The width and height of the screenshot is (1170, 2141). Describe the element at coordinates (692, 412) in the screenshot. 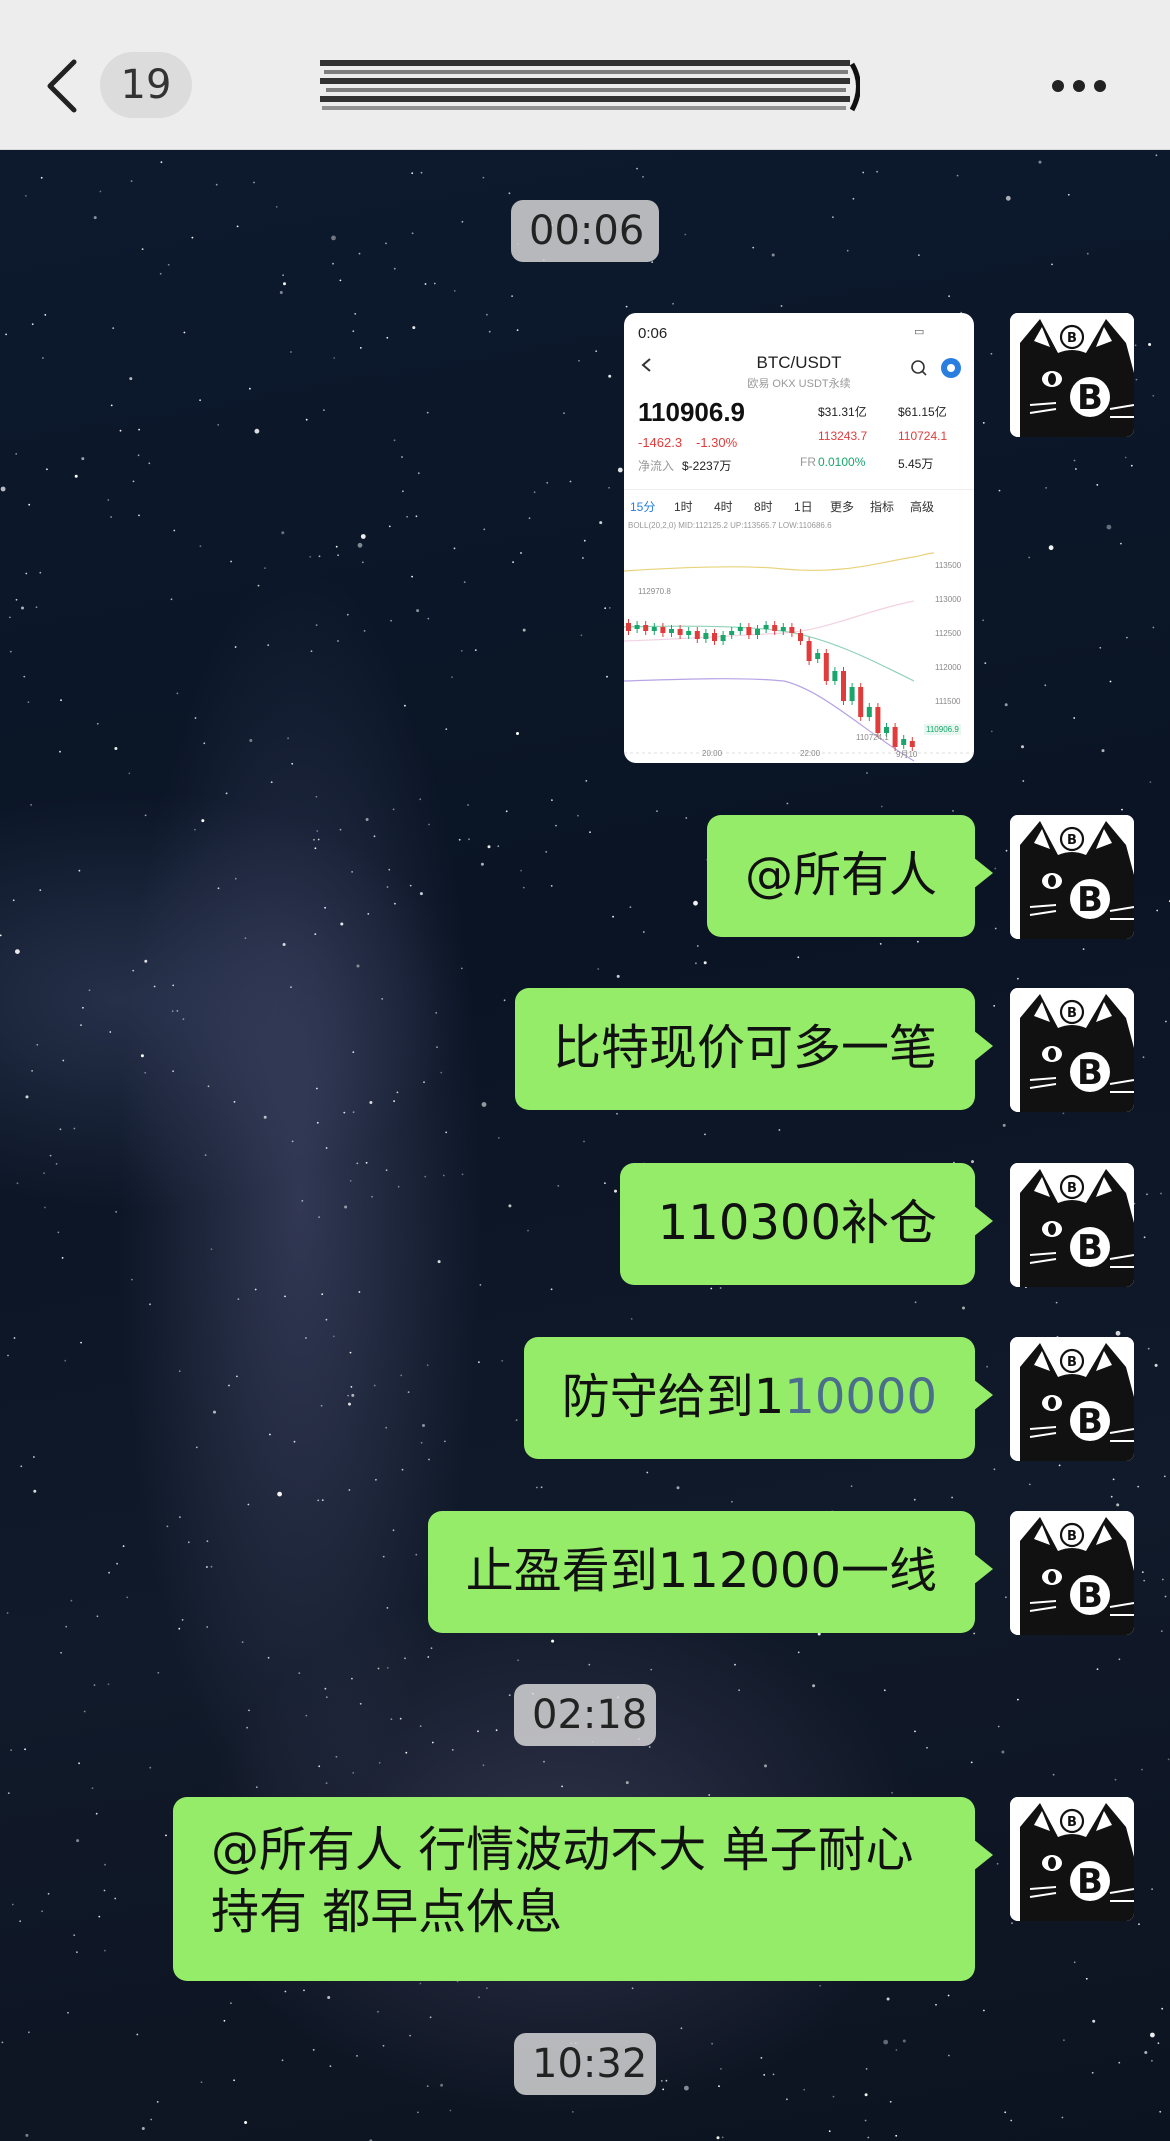

I see `last-price: 110906.9` at that location.